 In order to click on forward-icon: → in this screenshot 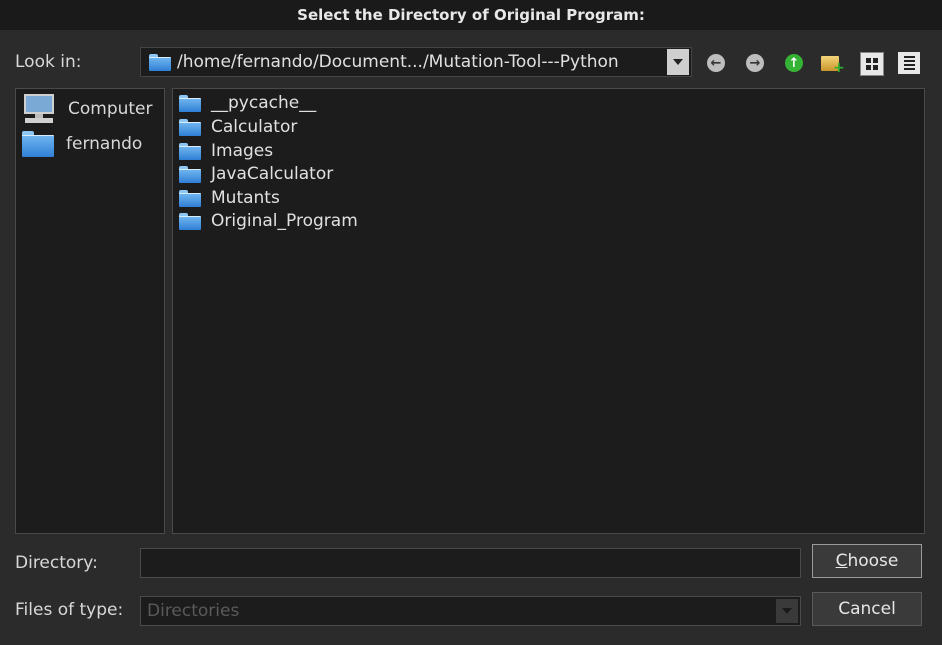, I will do `click(755, 63)`.